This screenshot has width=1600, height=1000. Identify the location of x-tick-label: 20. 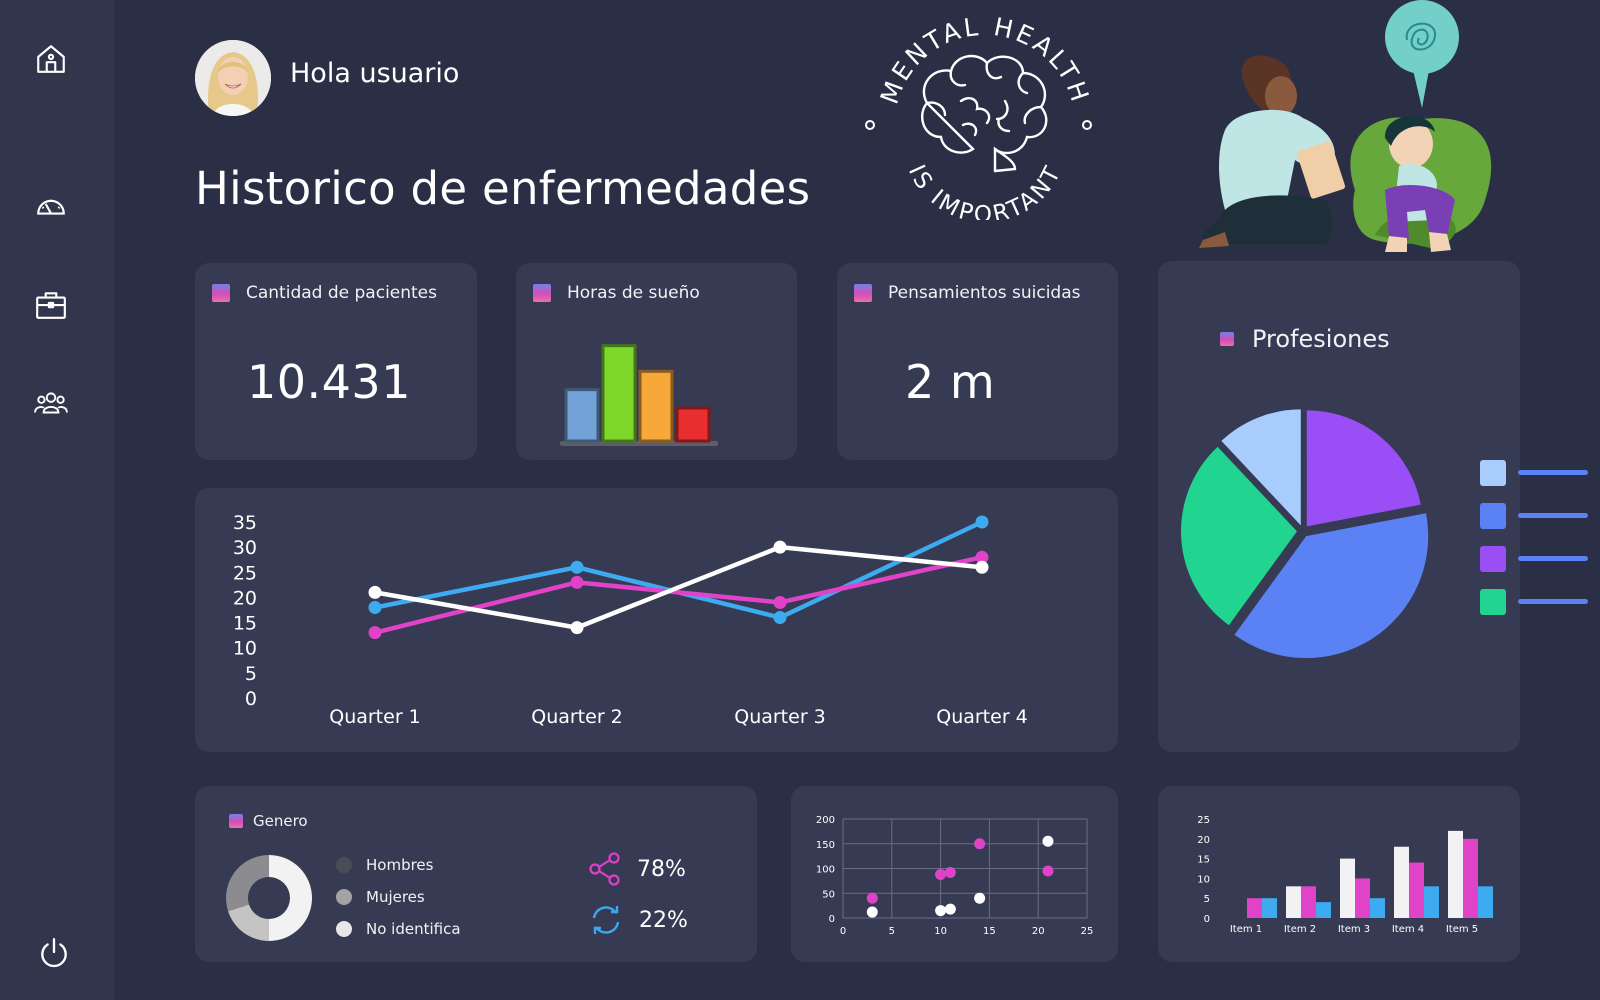
(1038, 931).